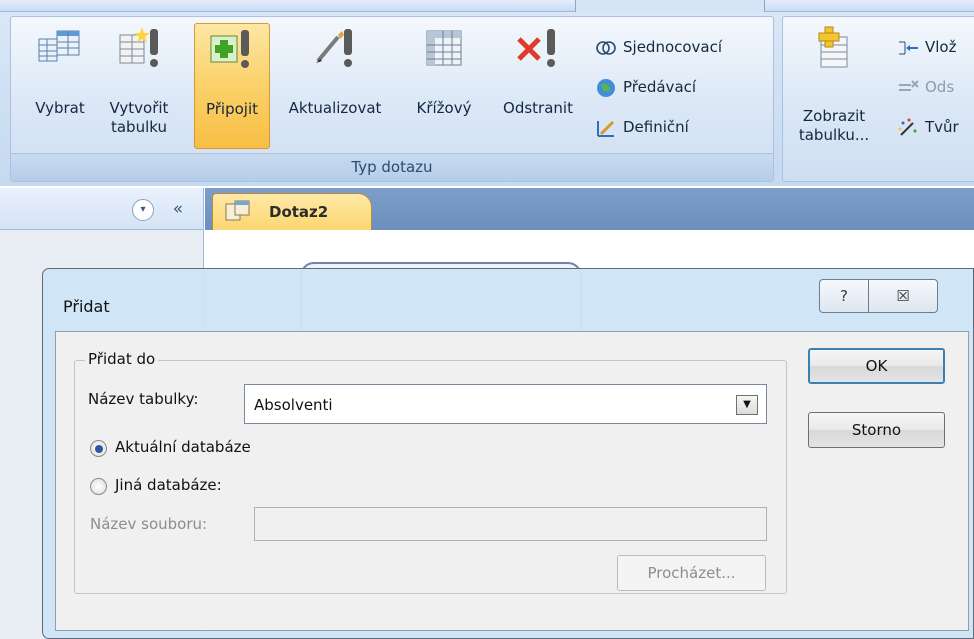  Describe the element at coordinates (673, 47) in the screenshot. I see `union-label: Sjednocovací` at that location.